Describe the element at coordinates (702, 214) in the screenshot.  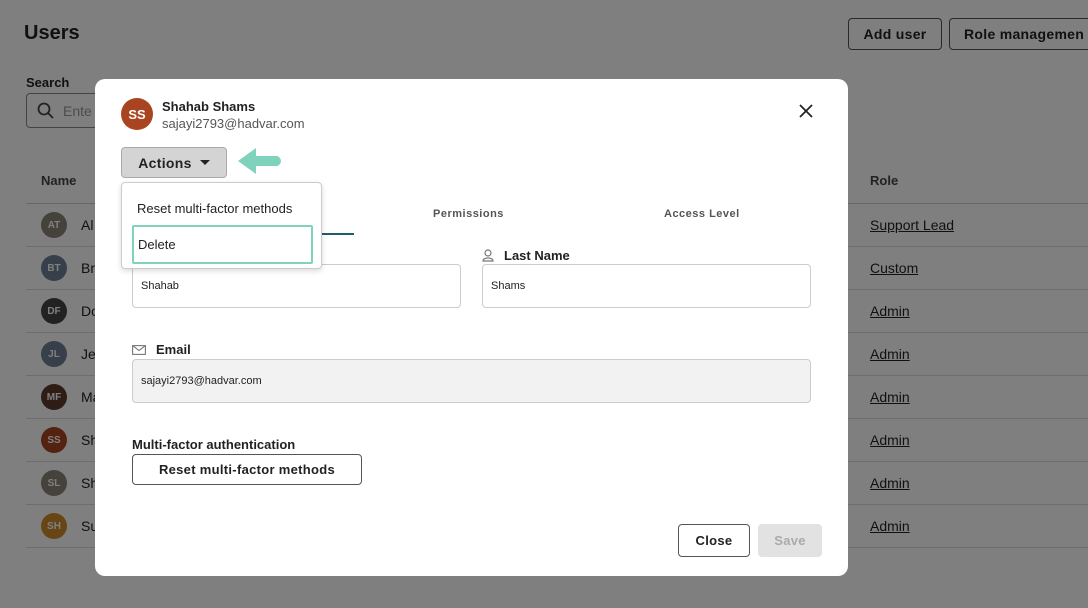
I see `tab-access-level: Access Level` at that location.